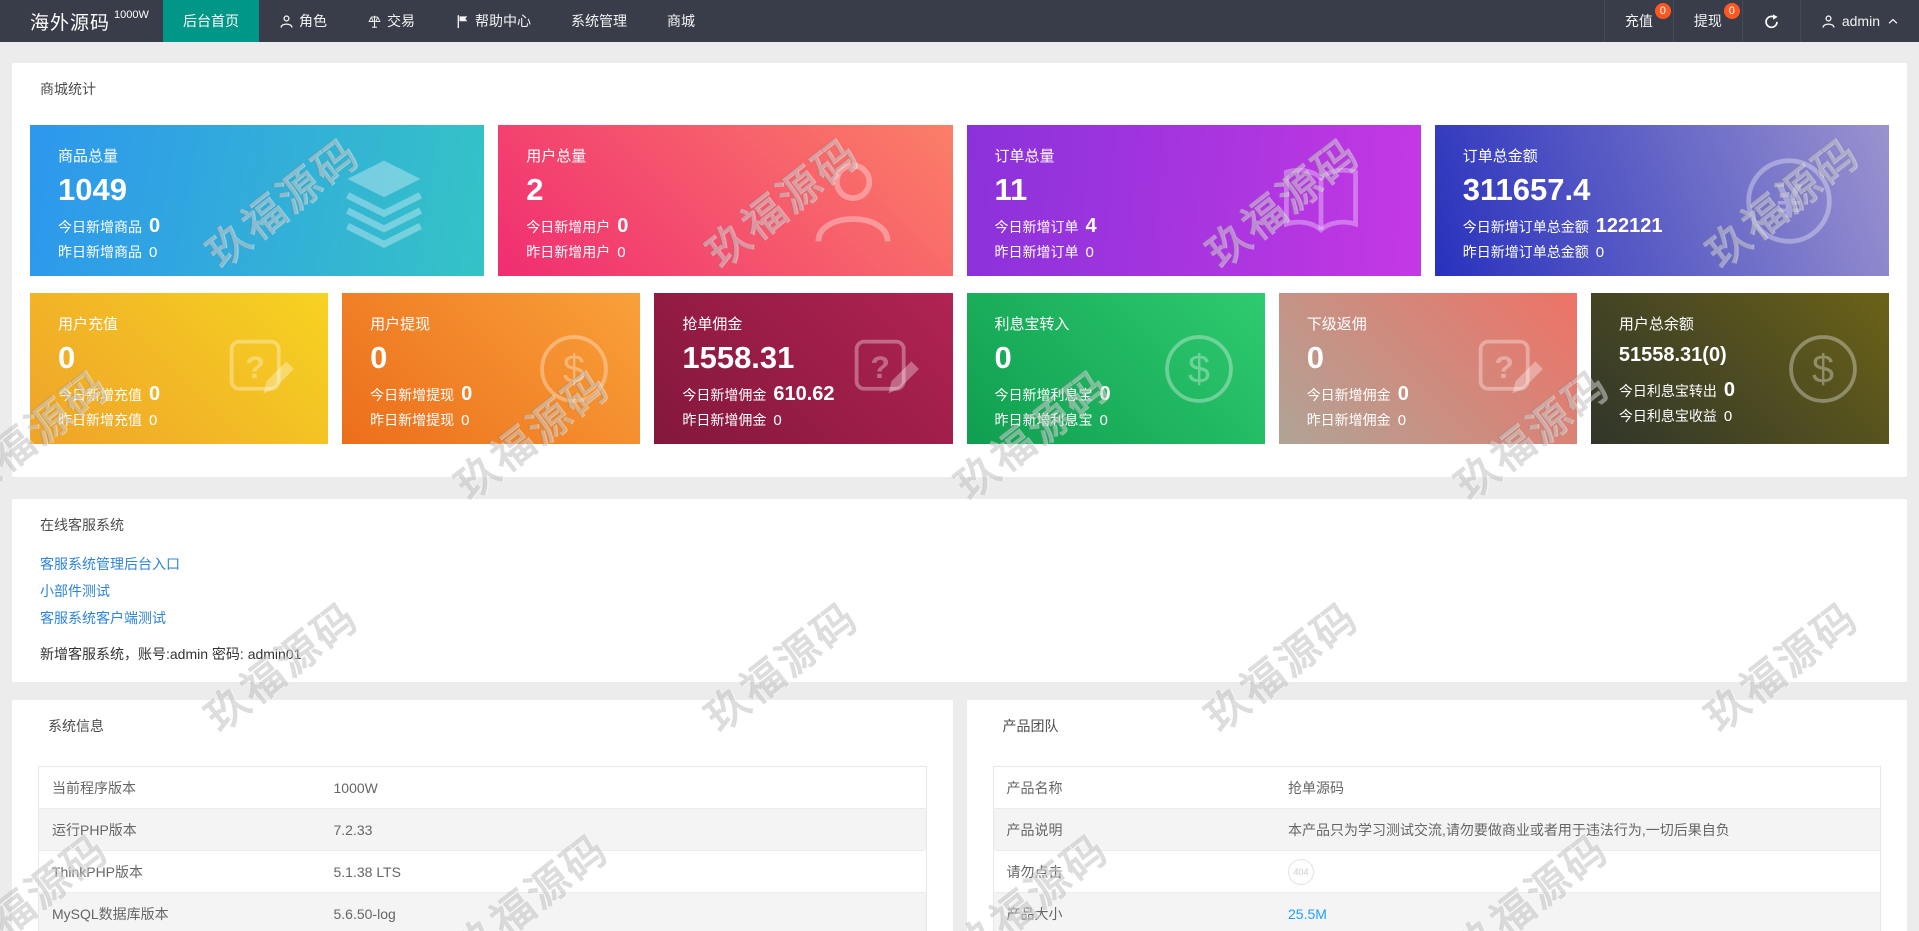  I want to click on nav-item-help-center: 帮助中心, so click(493, 21).